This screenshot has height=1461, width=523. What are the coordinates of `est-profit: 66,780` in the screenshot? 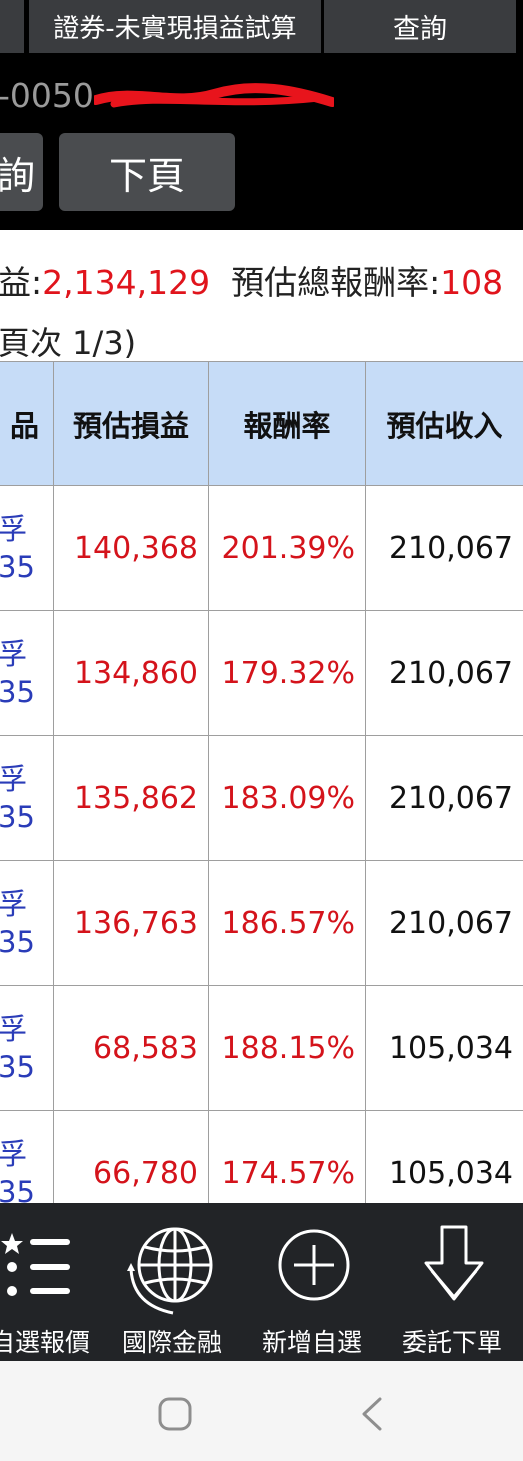 It's located at (131, 1157).